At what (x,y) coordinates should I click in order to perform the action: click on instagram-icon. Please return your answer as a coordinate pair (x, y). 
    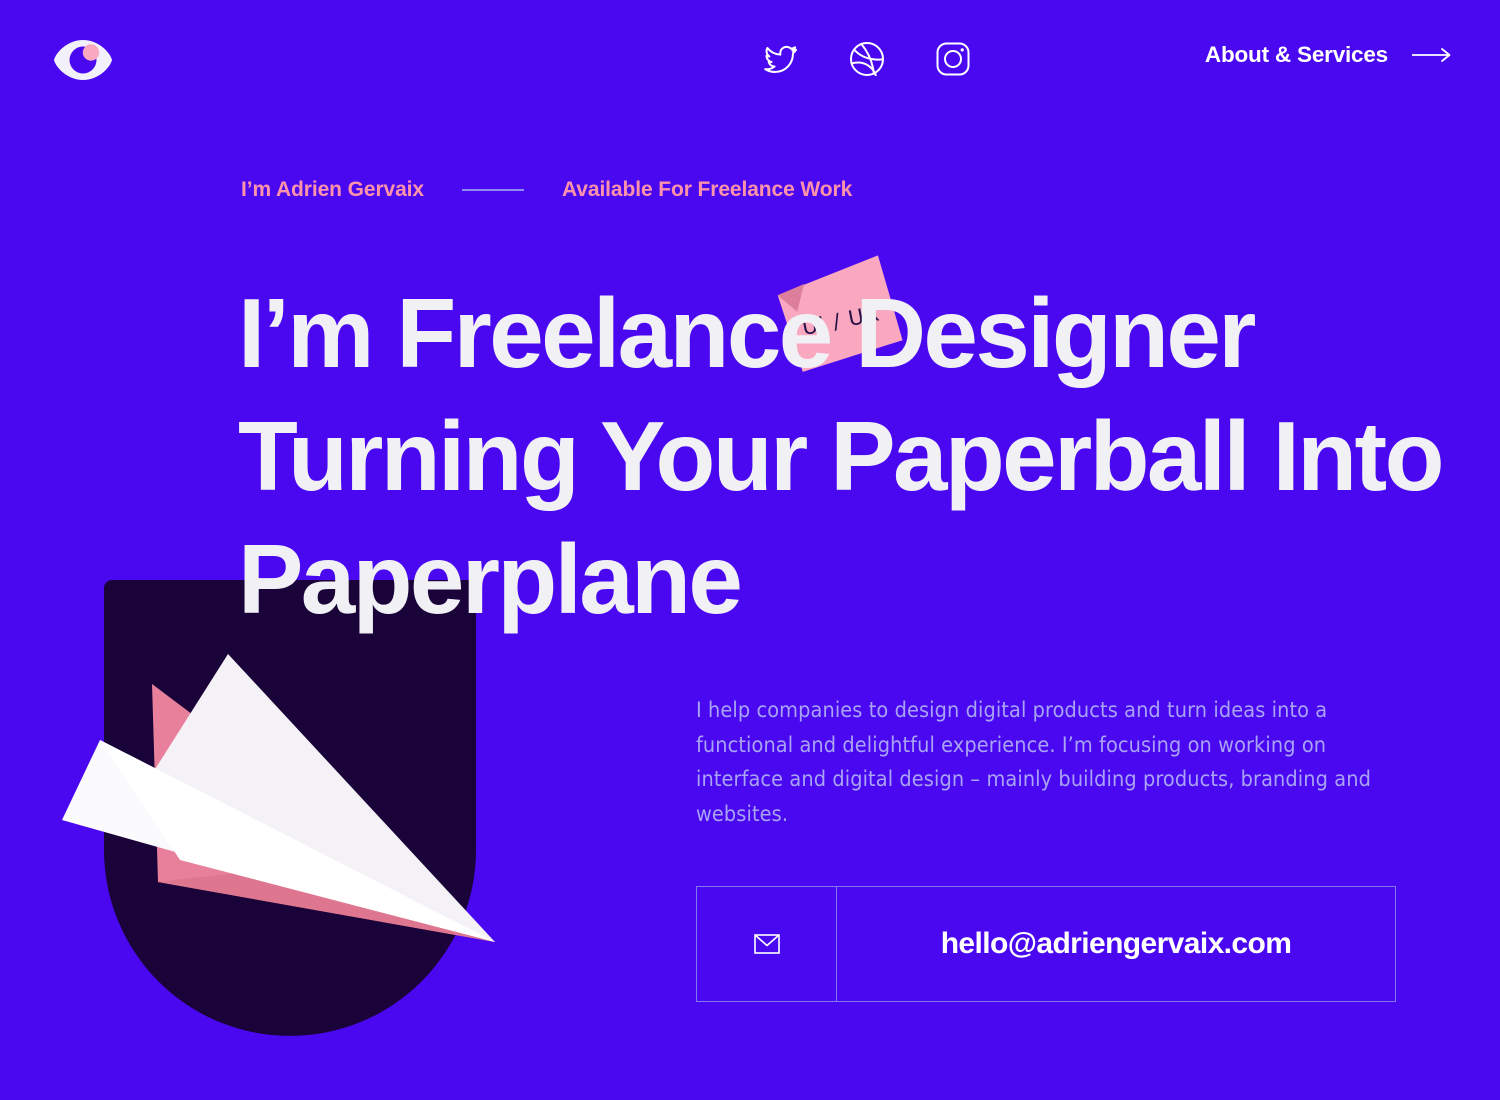
    Looking at the image, I should click on (953, 59).